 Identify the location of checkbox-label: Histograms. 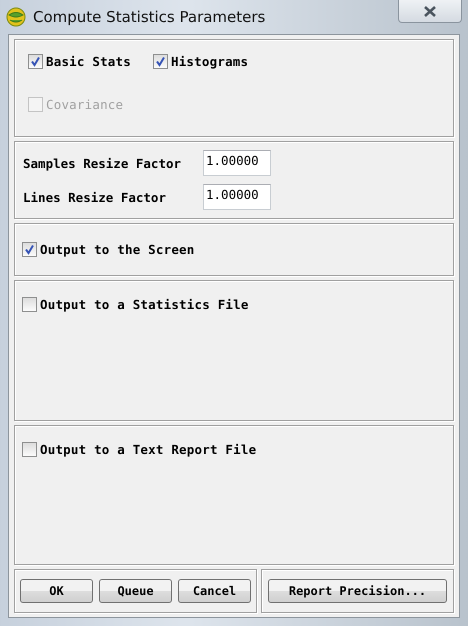
(209, 61).